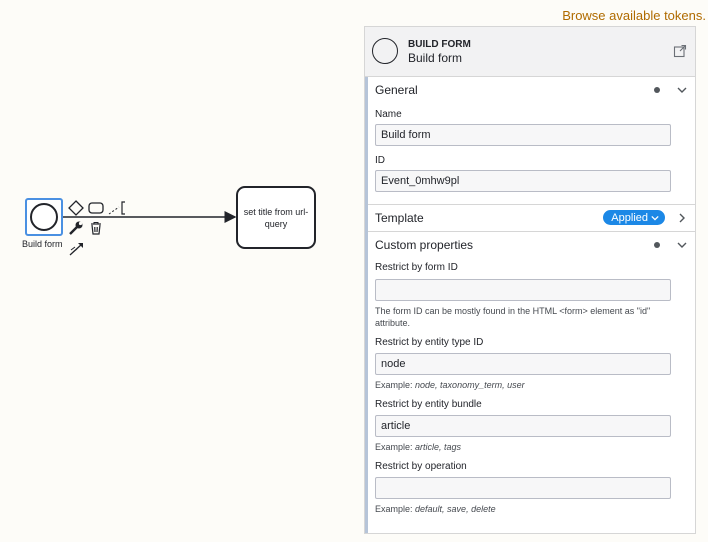  I want to click on entity-type-description: Example: node, taxonomy_term, user, so click(450, 385).